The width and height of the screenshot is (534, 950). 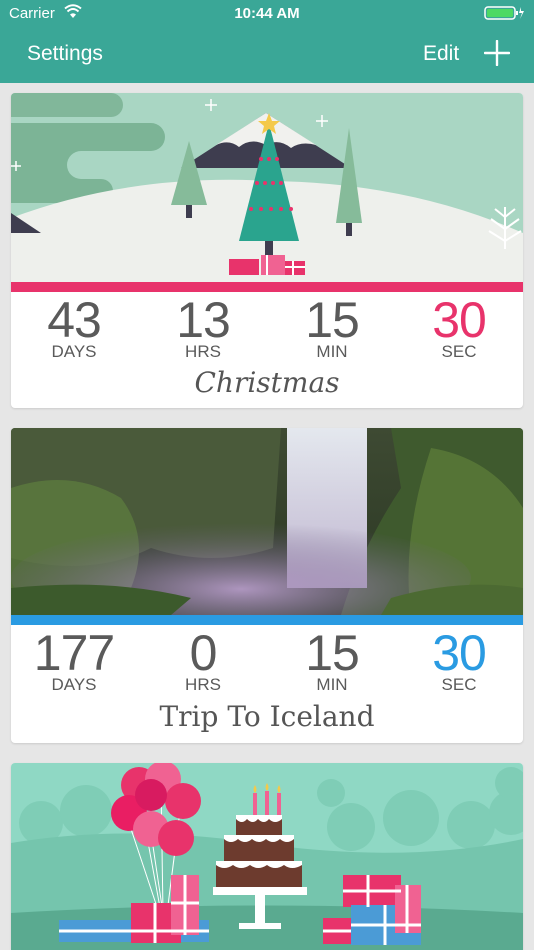 I want to click on hours-value: 13, so click(x=203, y=320).